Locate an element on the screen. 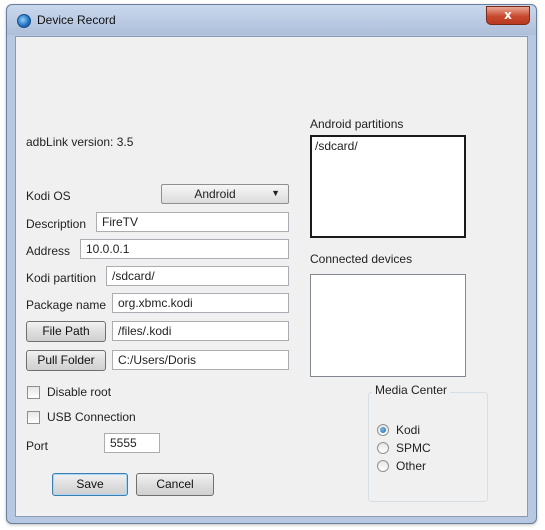 The image size is (545, 530). cancel-button: Cancel is located at coordinates (175, 484).